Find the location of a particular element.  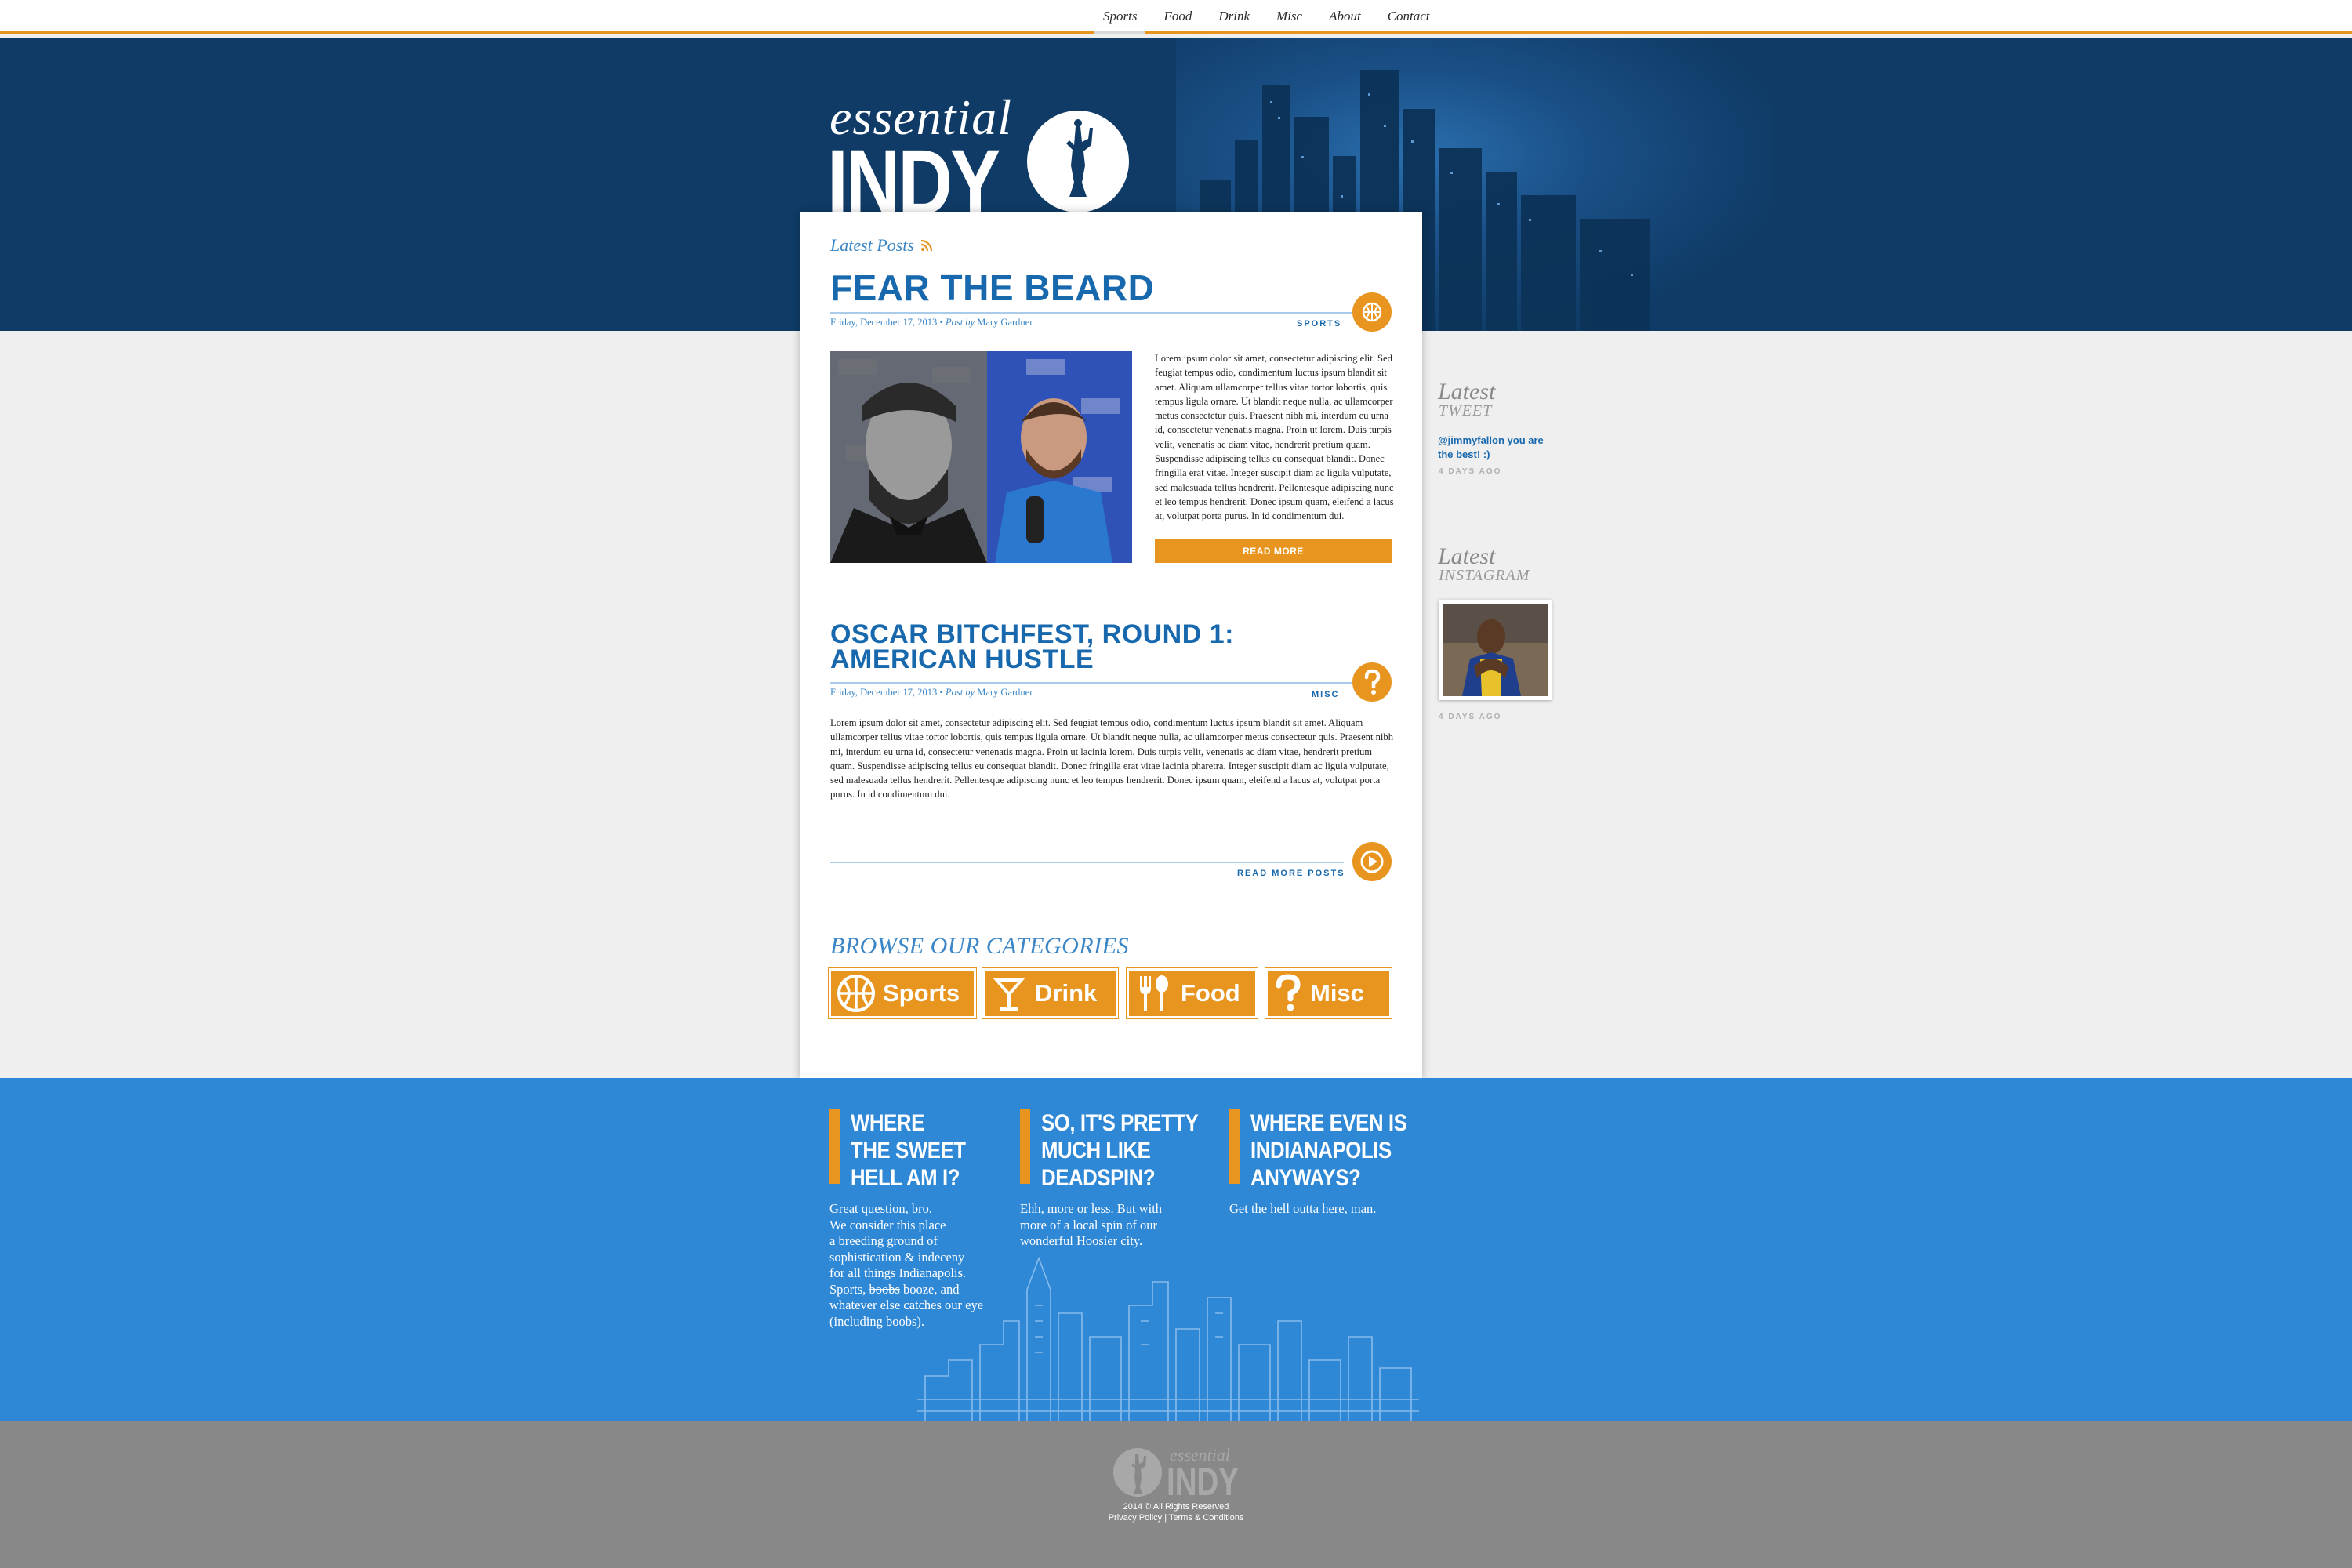

tweet-timestamp: 4 DAYS AGO is located at coordinates (1470, 471).